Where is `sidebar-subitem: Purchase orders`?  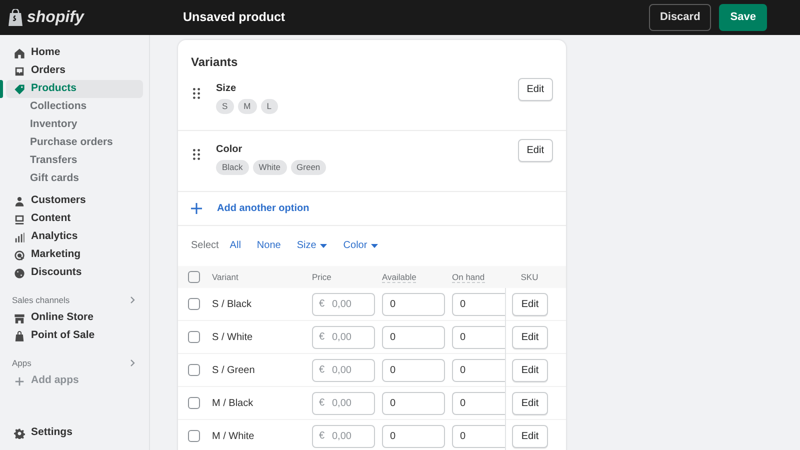 sidebar-subitem: Purchase orders is located at coordinates (74, 143).